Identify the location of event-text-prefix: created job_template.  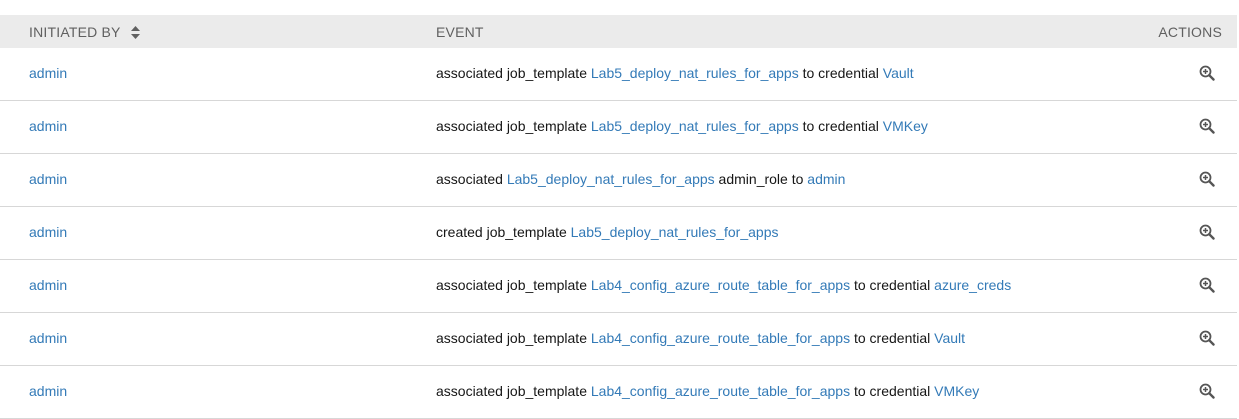
(503, 232).